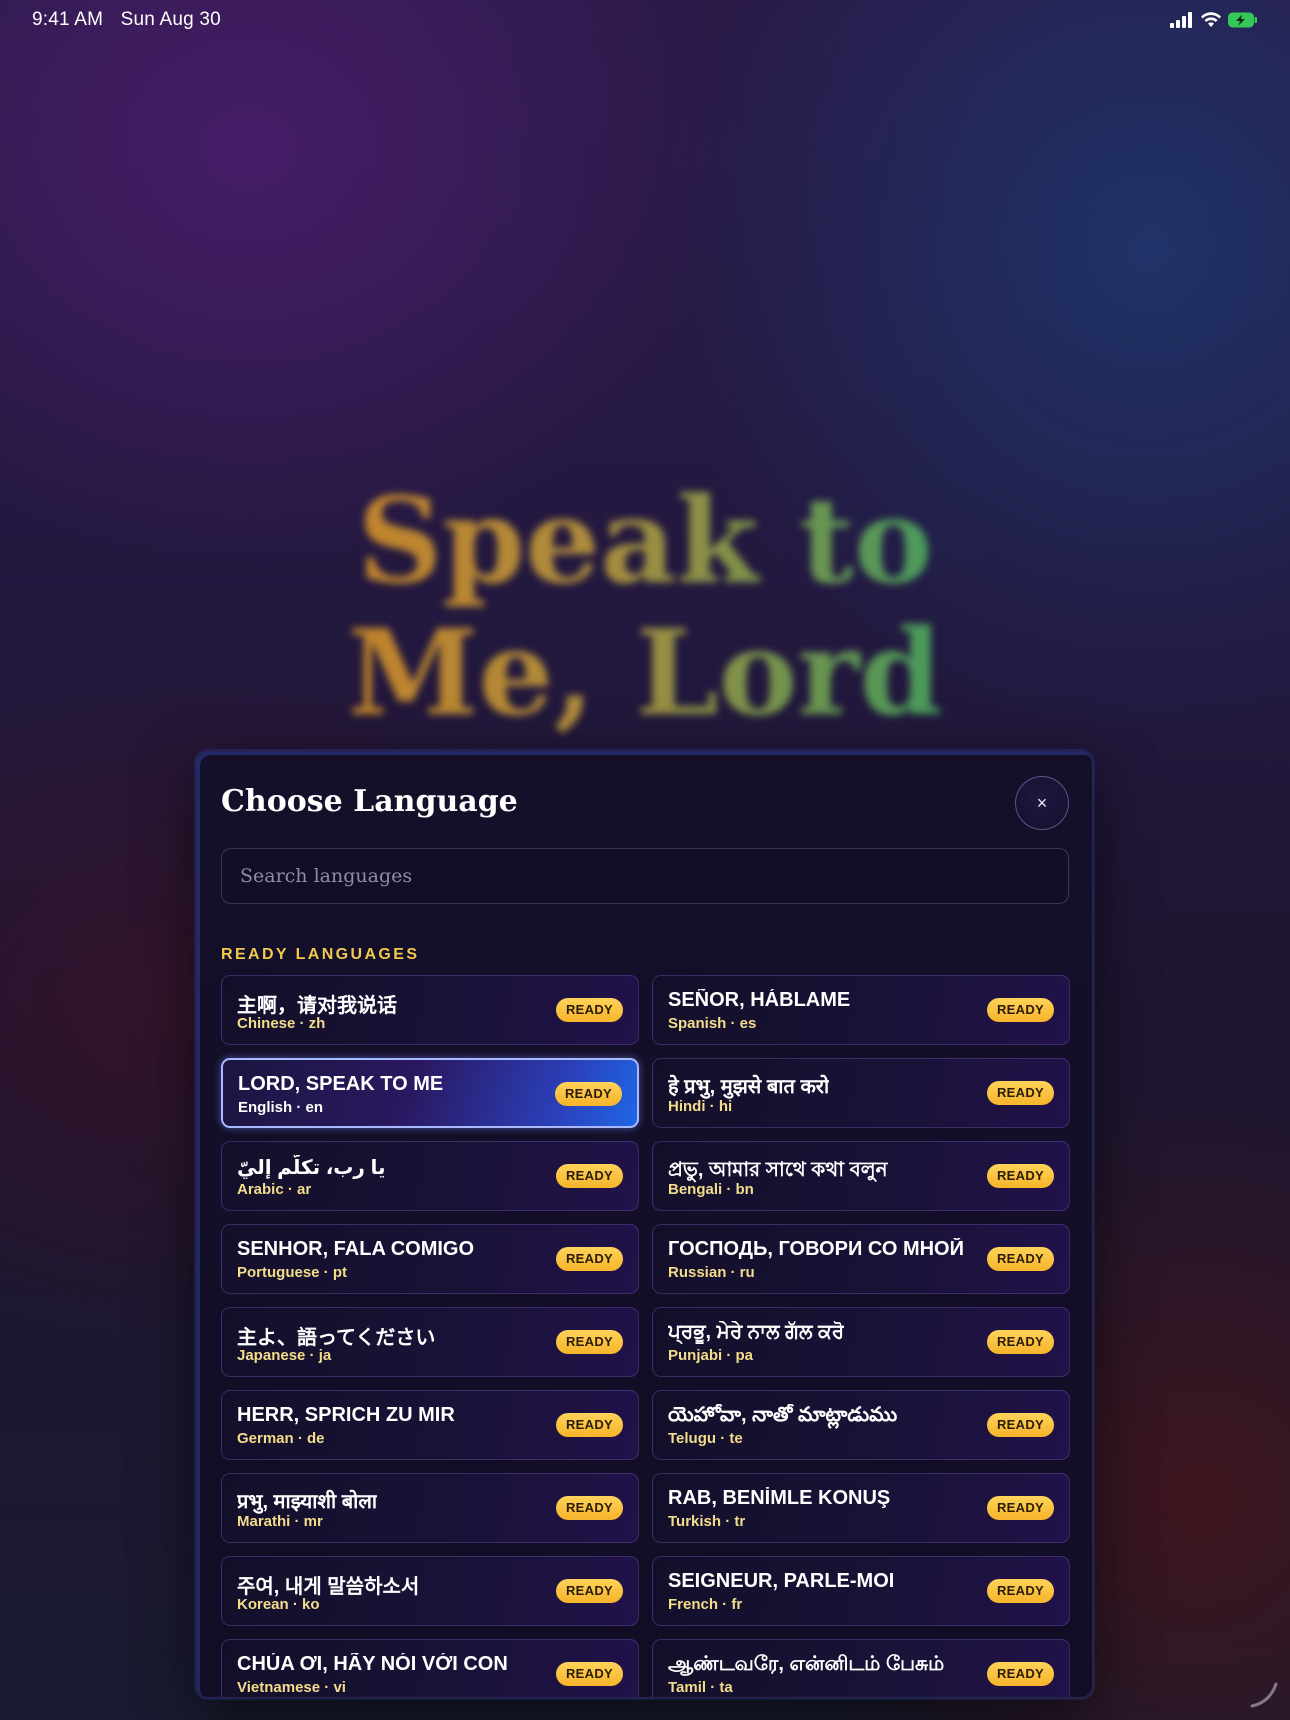  I want to click on language-option-ja: 主よ、語ってください Japanese · ja READY, so click(430, 1342).